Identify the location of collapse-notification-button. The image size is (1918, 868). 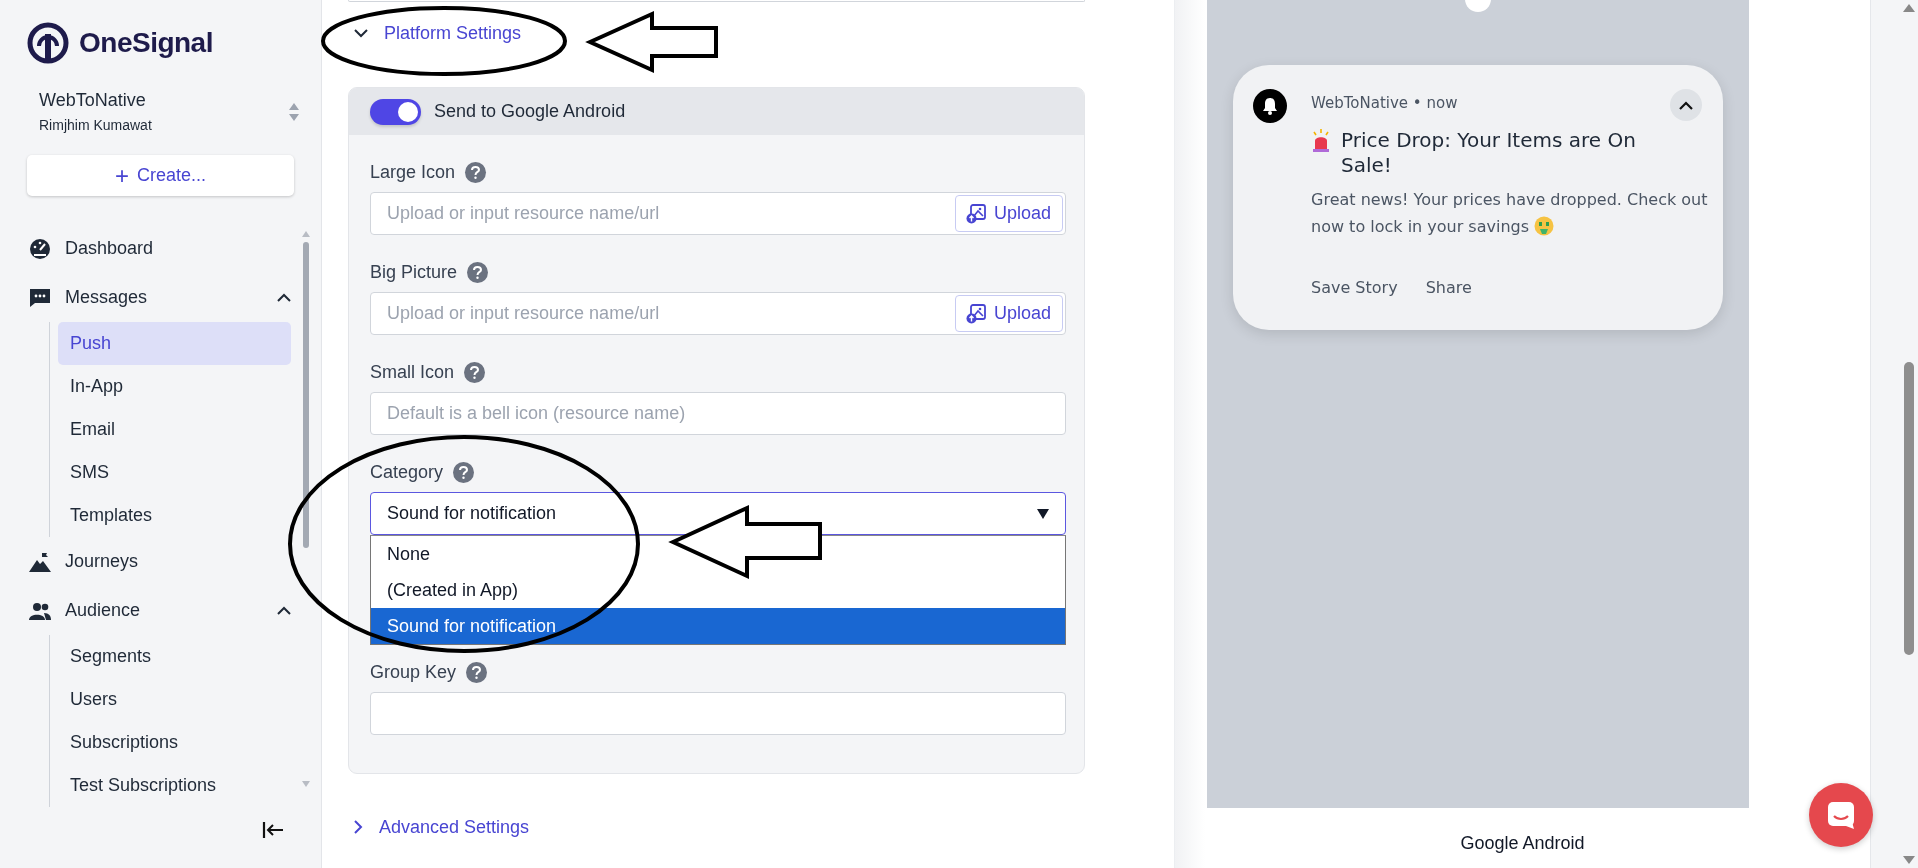
(1686, 105).